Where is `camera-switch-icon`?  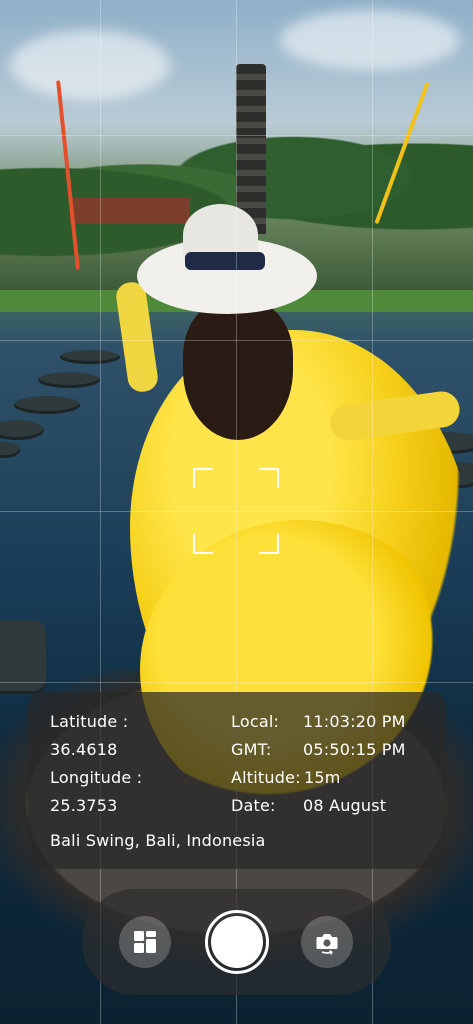
camera-switch-icon is located at coordinates (327, 944).